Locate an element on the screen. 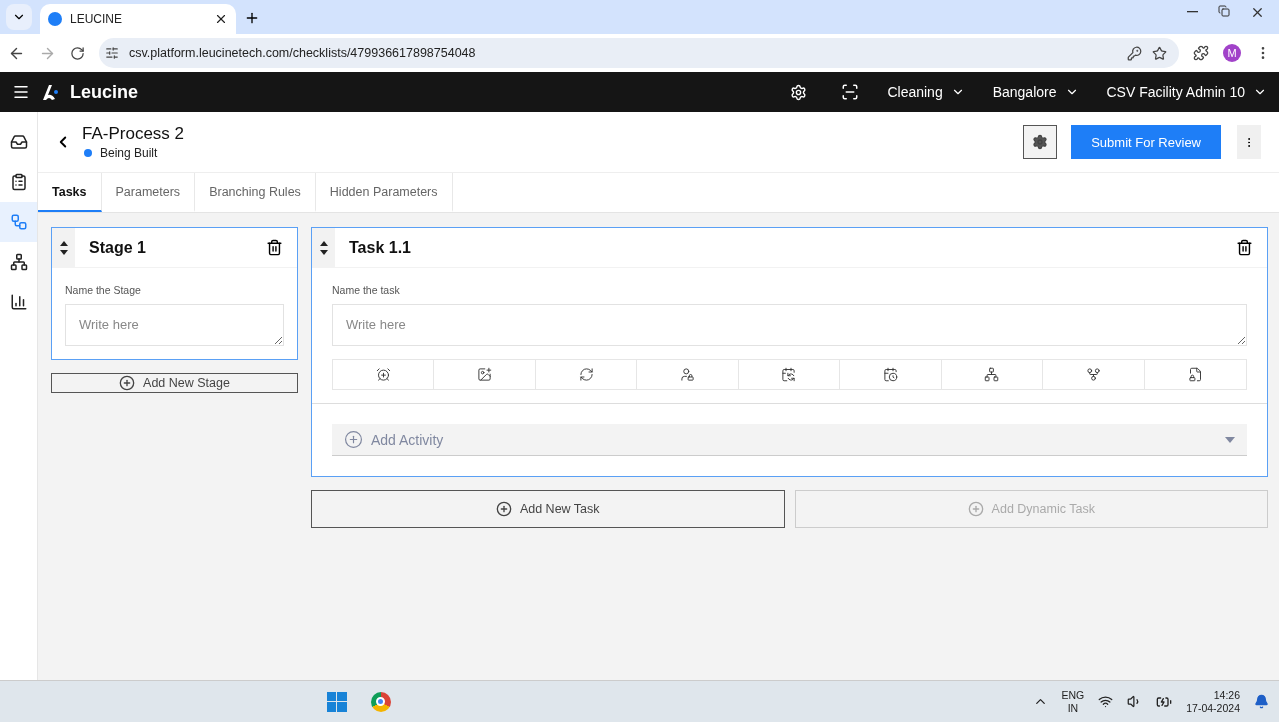 Image resolution: width=1279 pixels, height=722 pixels. brand-name: Leucine is located at coordinates (104, 92).